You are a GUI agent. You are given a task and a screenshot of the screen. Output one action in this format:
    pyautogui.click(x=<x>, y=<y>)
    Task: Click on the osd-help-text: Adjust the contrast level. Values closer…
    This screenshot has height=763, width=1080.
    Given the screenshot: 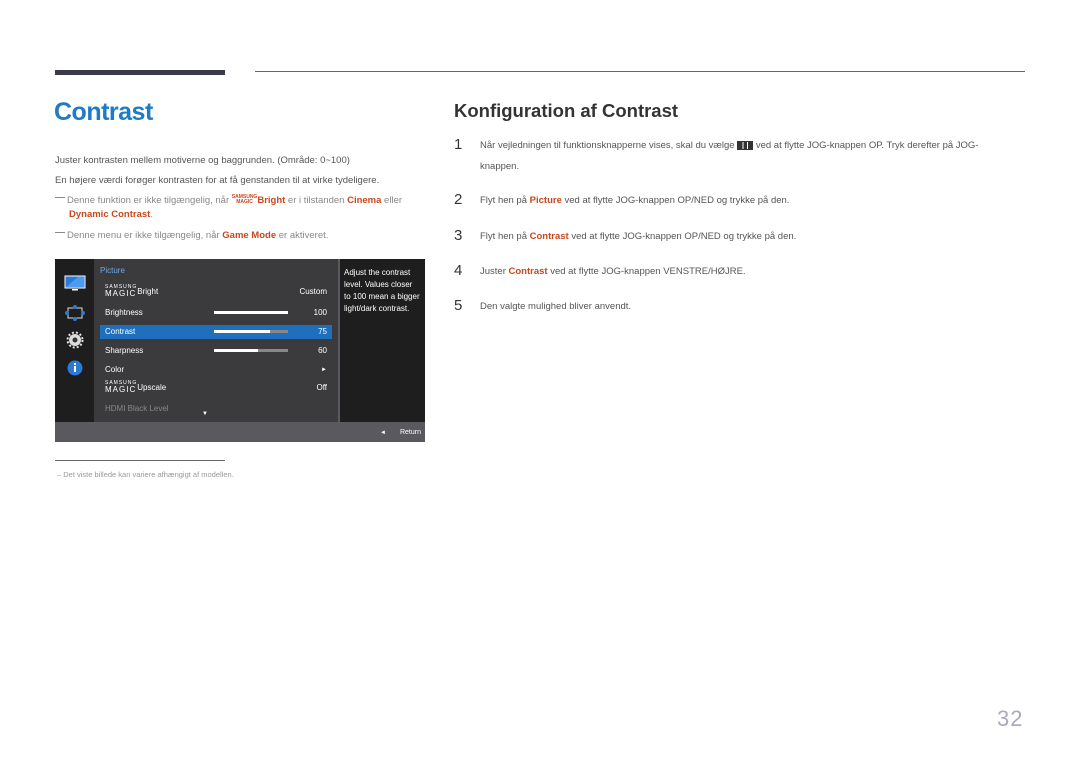 What is the action you would take?
    pyautogui.click(x=382, y=340)
    